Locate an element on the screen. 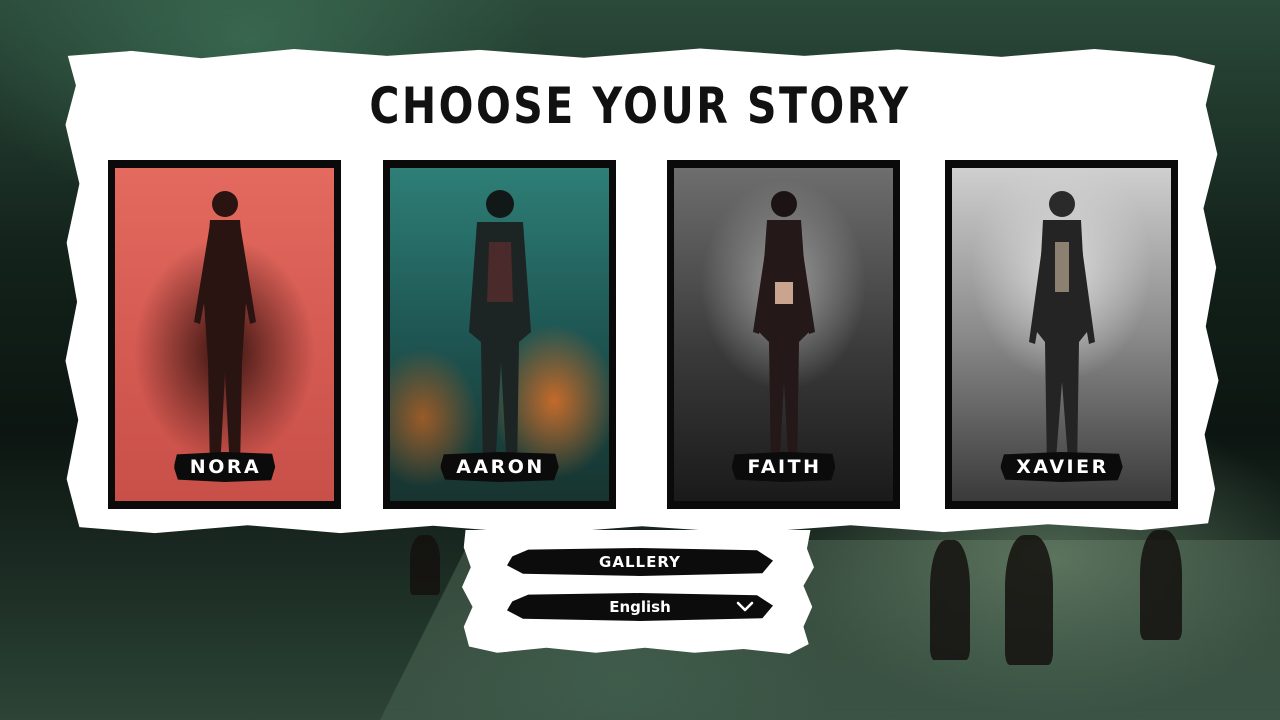 The width and height of the screenshot is (1280, 720). character-card-faith: FAITH is located at coordinates (783, 334).